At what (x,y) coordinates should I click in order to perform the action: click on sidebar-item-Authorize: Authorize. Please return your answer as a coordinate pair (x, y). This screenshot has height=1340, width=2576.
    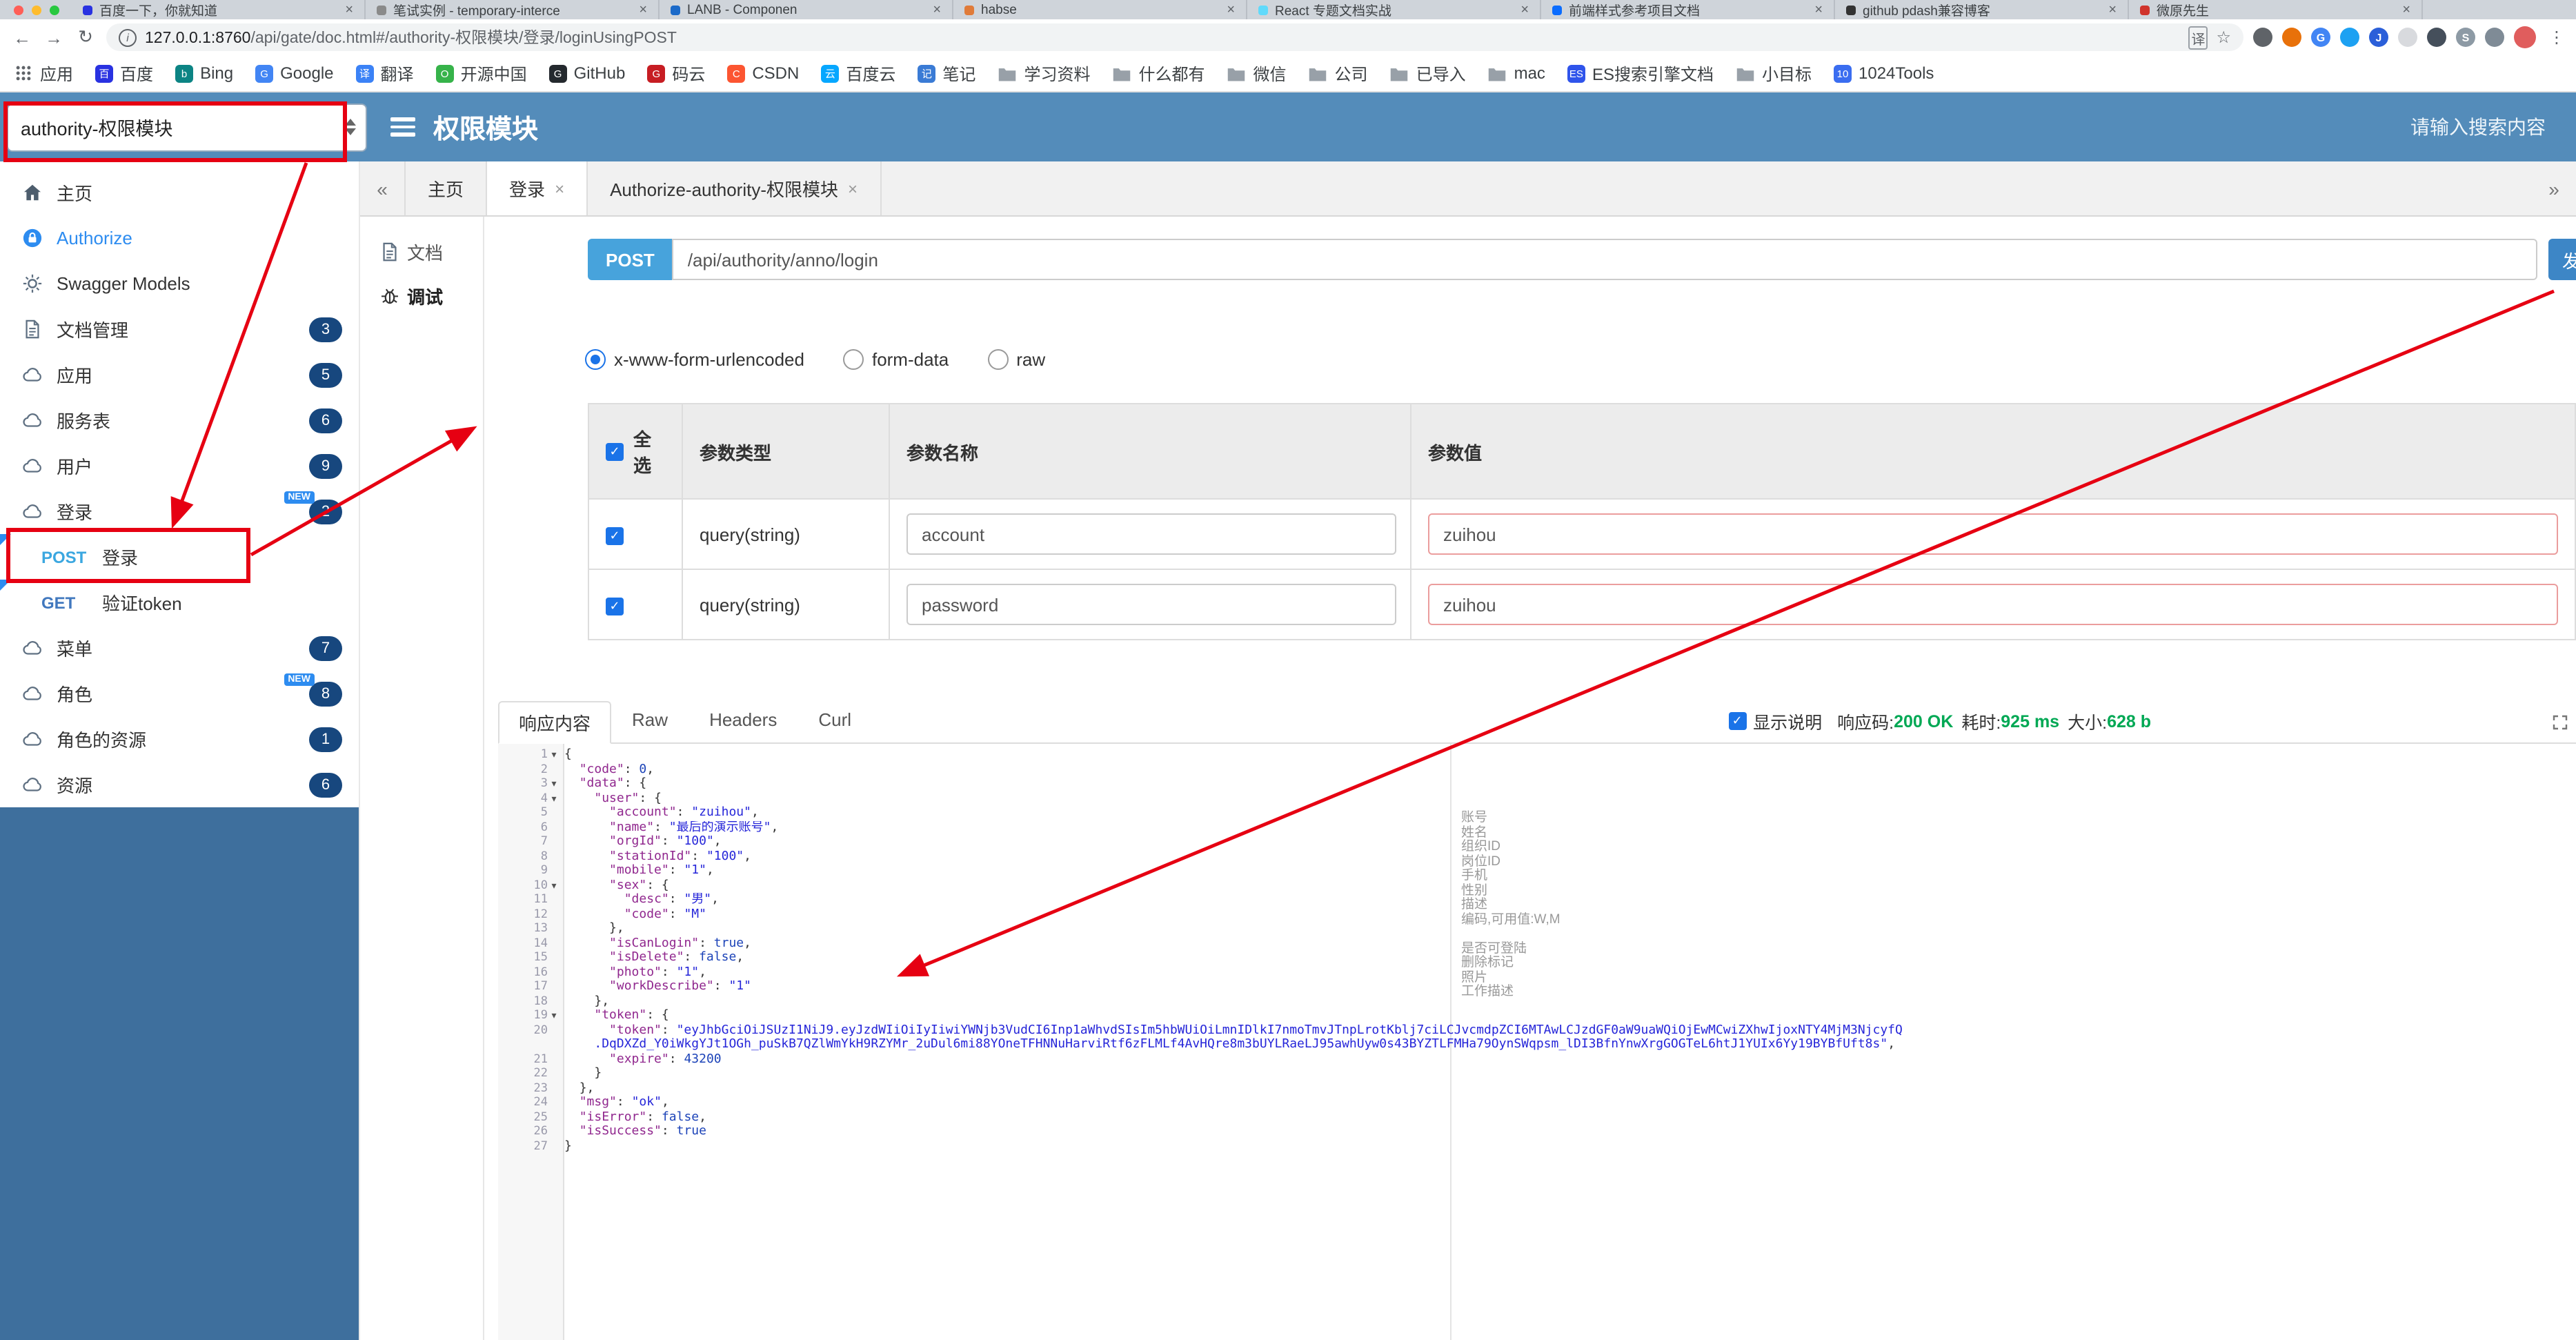
    Looking at the image, I should click on (179, 238).